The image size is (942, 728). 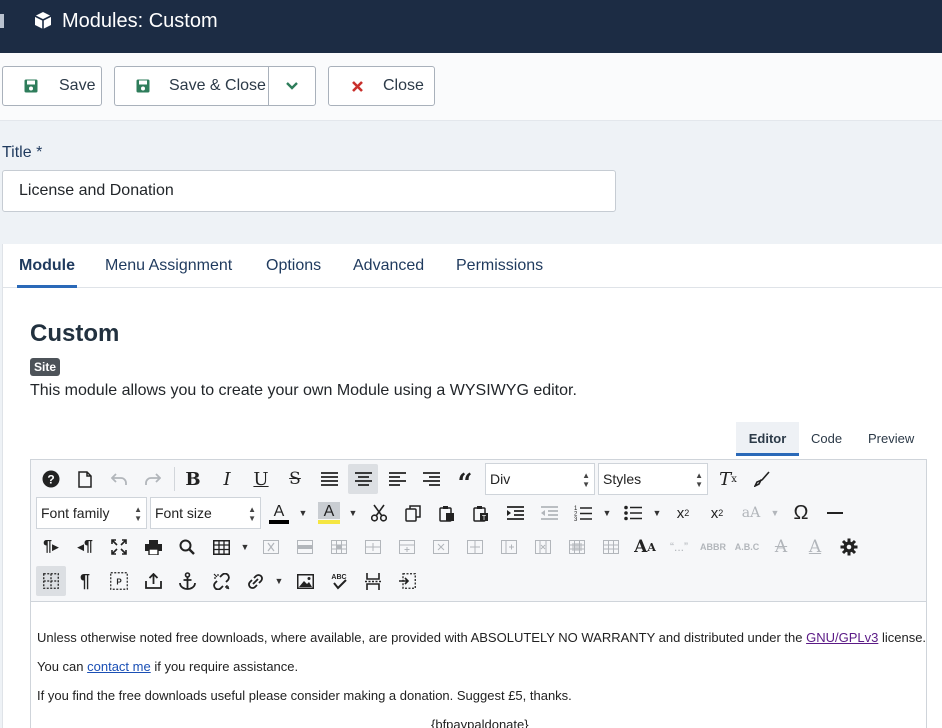 What do you see at coordinates (751, 513) in the screenshot?
I see `font-case-icon: aA` at bounding box center [751, 513].